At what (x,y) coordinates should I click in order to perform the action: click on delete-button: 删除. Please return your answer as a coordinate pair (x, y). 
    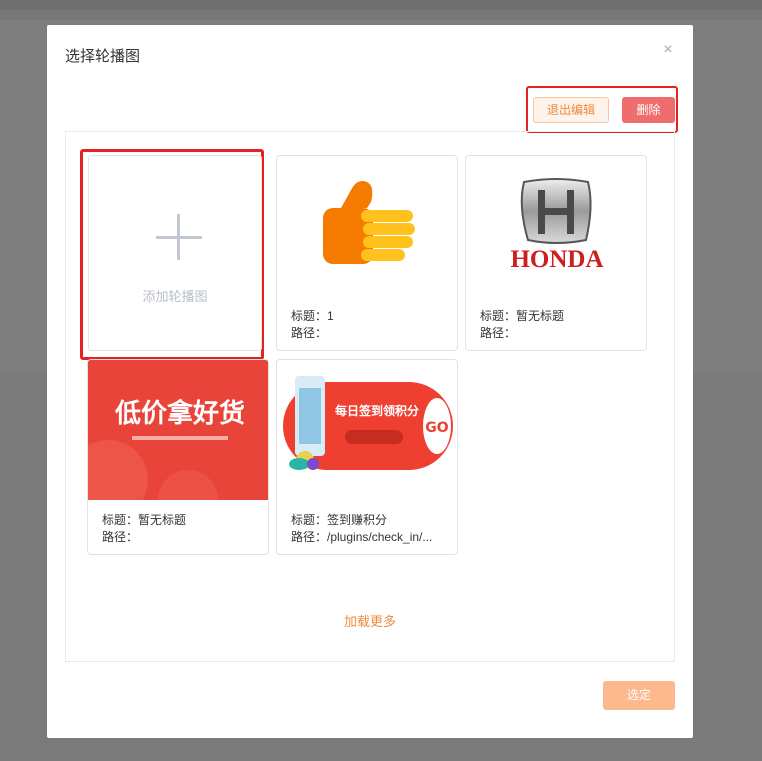
    Looking at the image, I should click on (648, 110).